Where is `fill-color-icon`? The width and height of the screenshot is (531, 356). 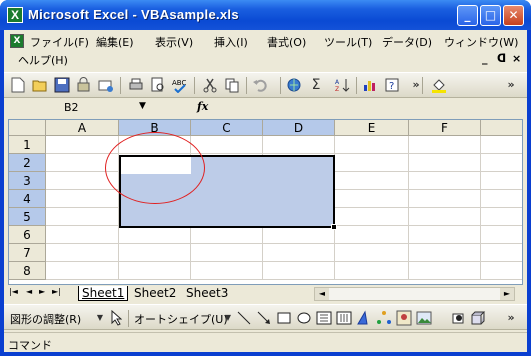 fill-color-icon is located at coordinates (439, 85).